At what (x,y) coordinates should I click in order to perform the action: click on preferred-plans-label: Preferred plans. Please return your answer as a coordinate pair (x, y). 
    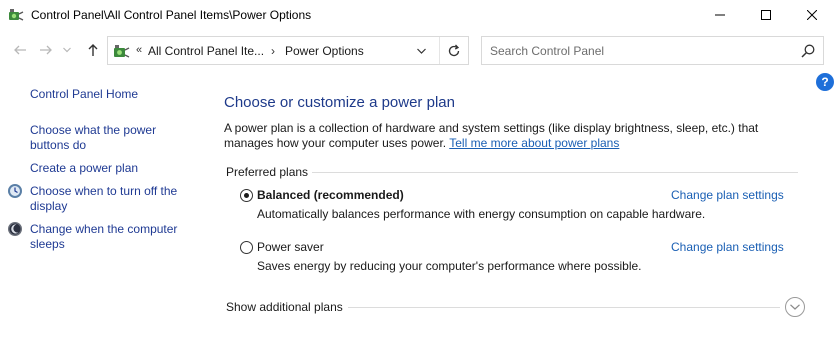
    Looking at the image, I should click on (267, 172).